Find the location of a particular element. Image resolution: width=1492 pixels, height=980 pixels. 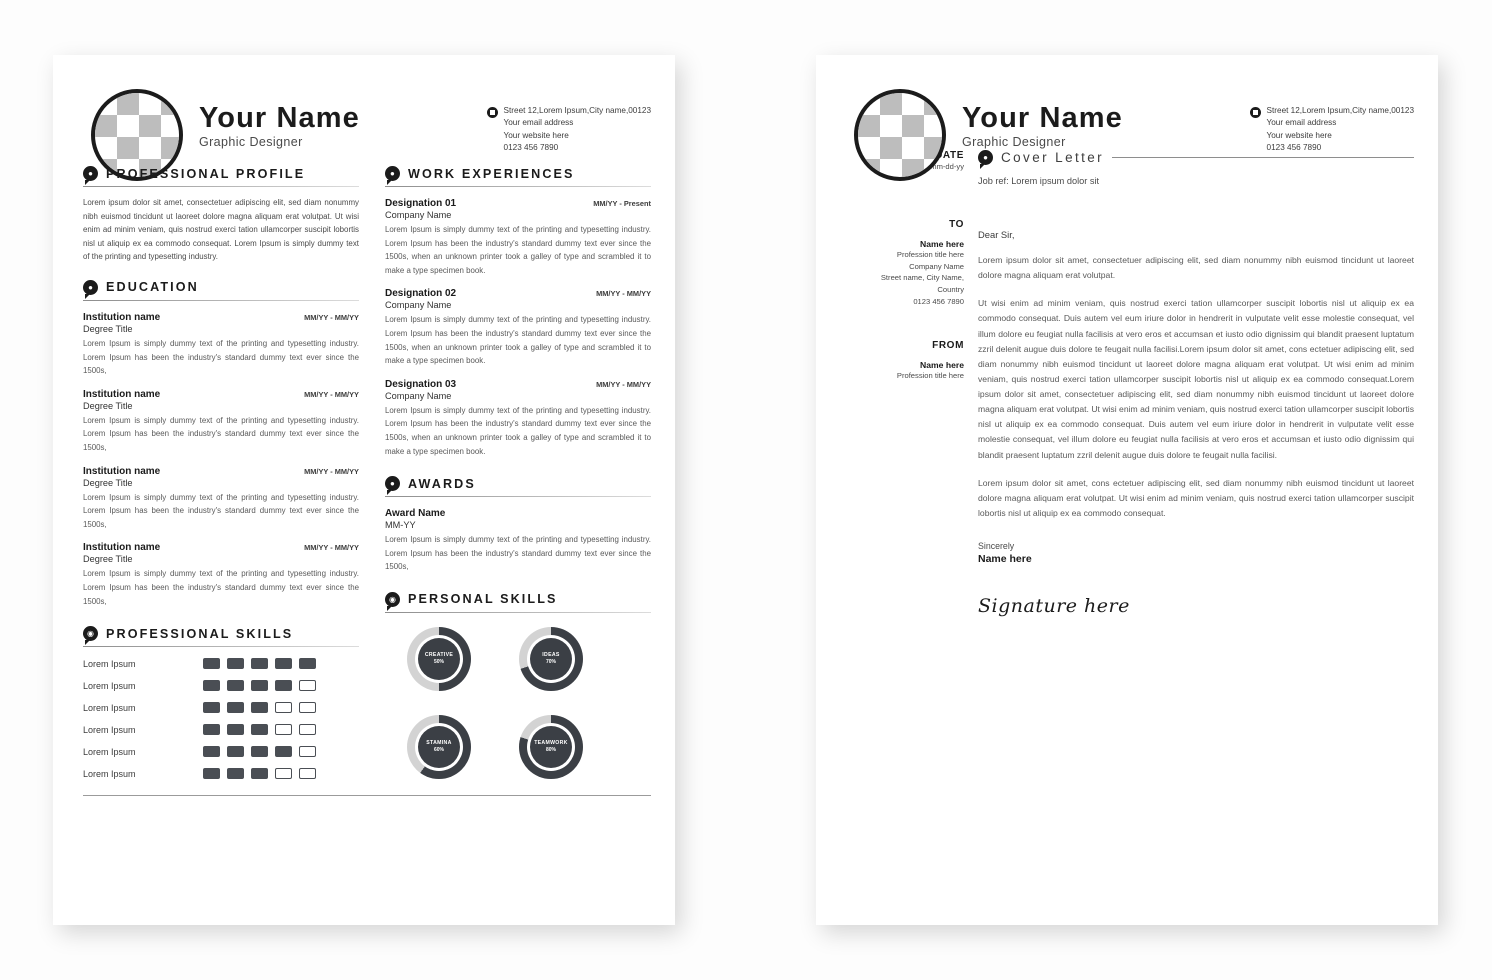

user-badge-icon: ● is located at coordinates (90, 175).